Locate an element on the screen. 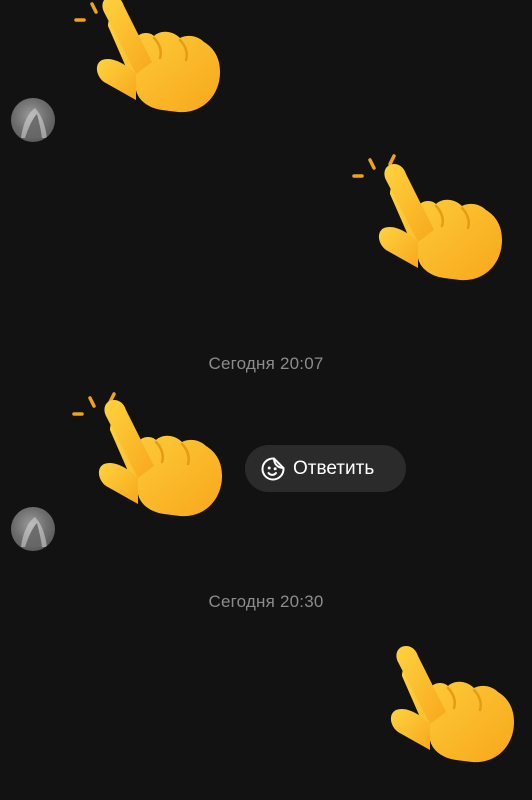  sticker-smile-icon is located at coordinates (273, 468).